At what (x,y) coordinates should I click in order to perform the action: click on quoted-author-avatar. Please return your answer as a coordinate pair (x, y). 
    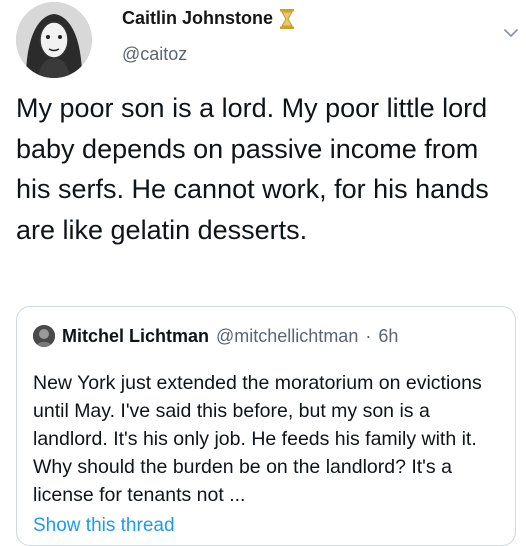
    Looking at the image, I should click on (44, 336).